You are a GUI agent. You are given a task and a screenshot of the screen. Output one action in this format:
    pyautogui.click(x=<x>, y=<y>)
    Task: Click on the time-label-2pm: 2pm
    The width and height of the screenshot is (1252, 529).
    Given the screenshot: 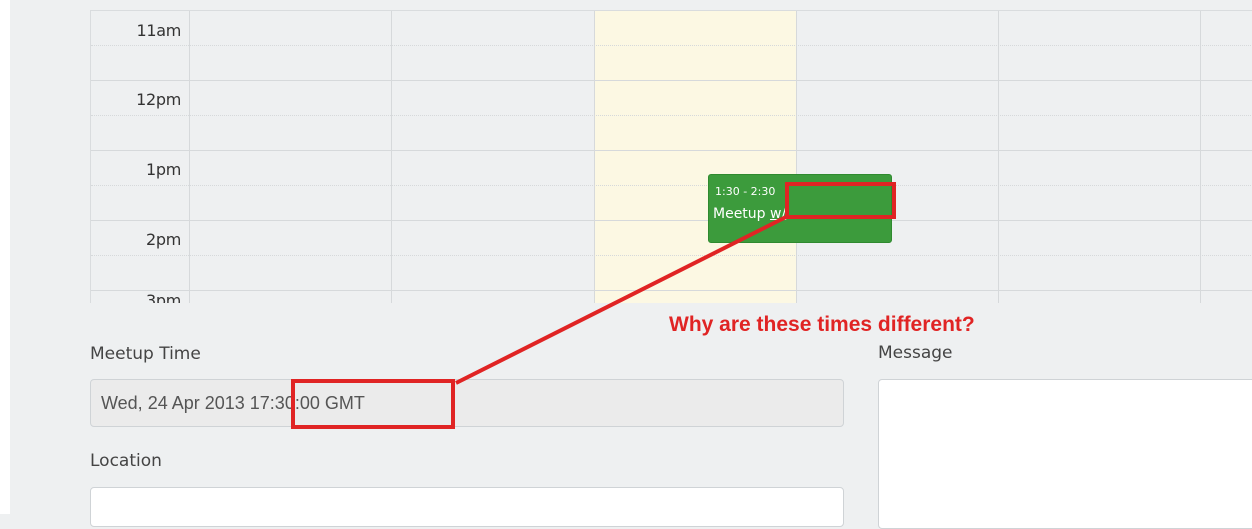 What is the action you would take?
    pyautogui.click(x=163, y=239)
    